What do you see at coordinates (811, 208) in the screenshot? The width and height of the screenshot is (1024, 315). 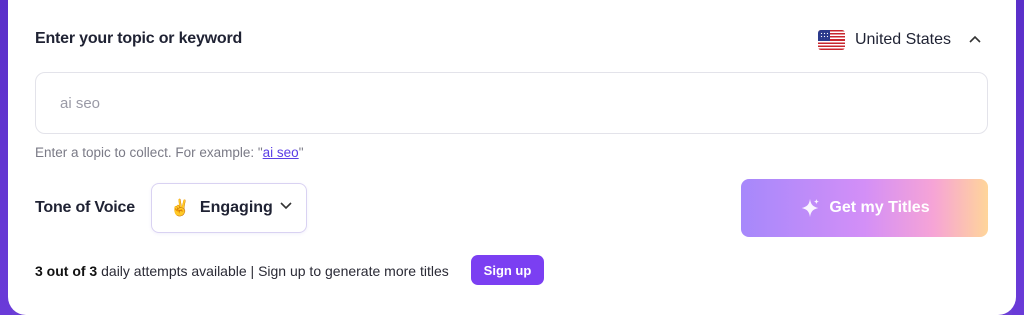 I see `sparkle-icon` at bounding box center [811, 208].